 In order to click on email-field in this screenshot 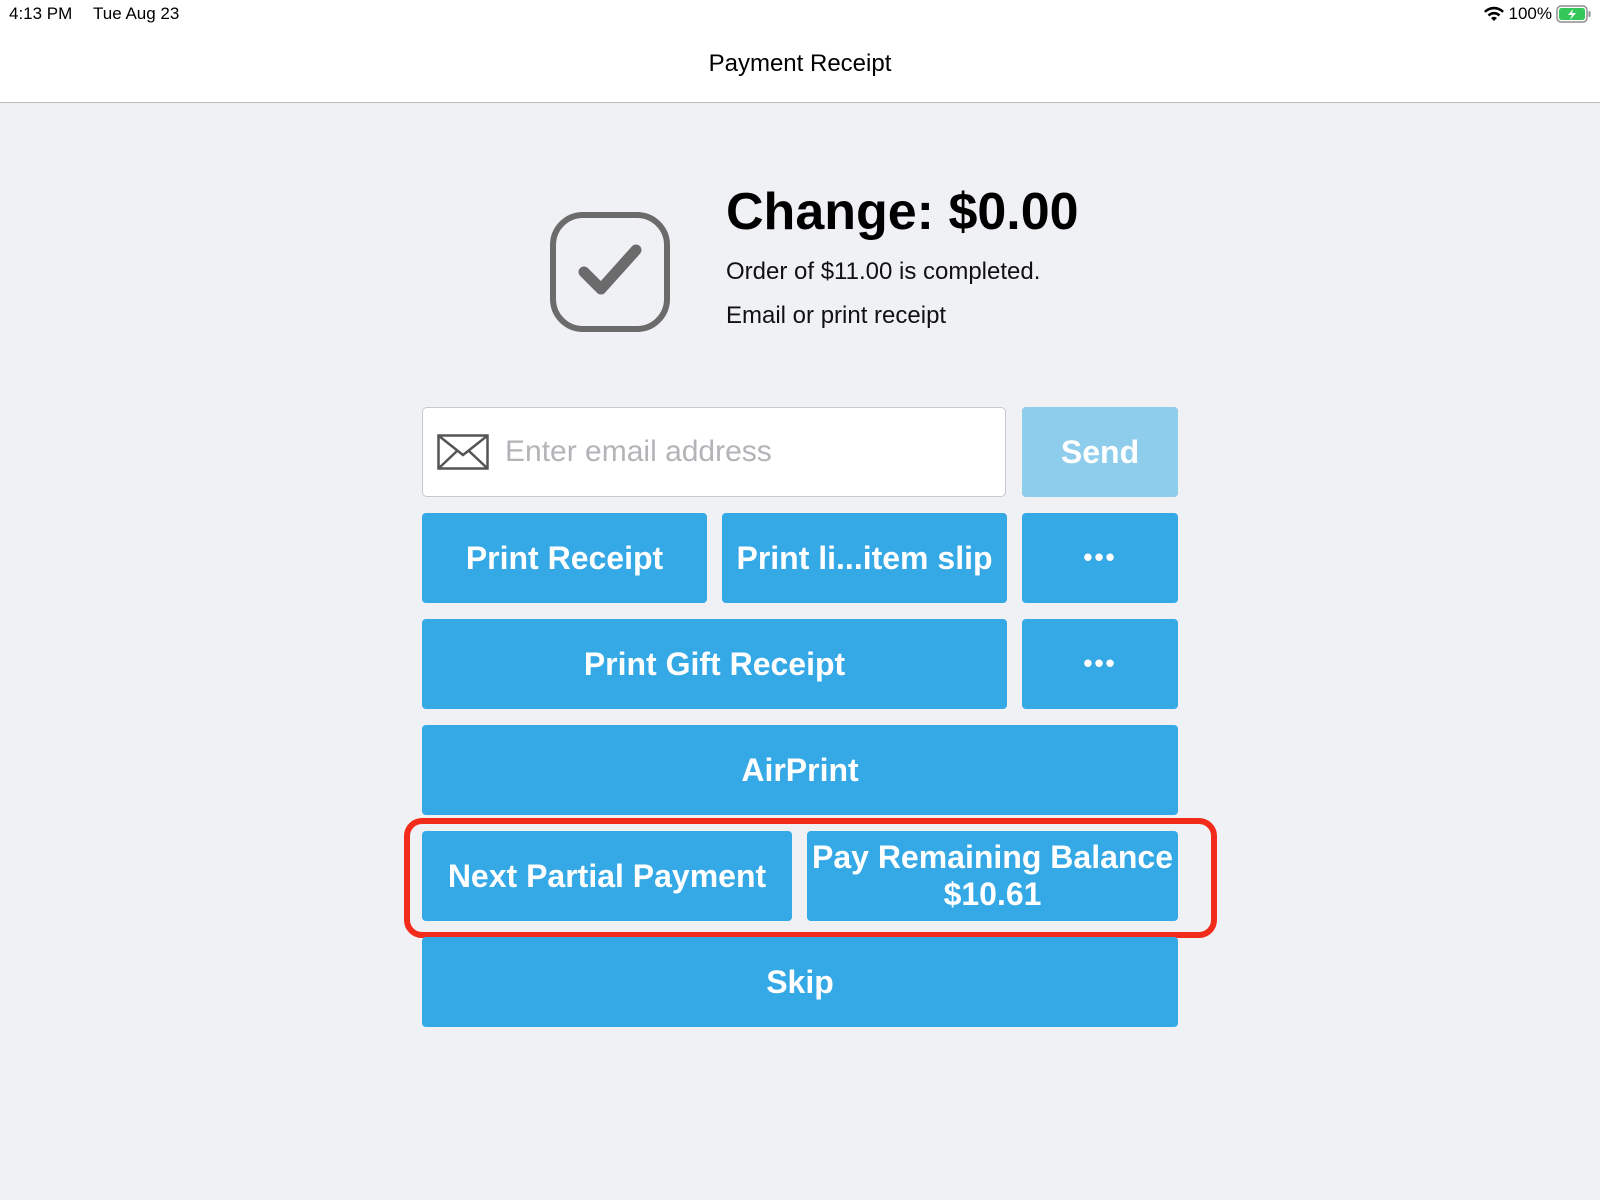, I will do `click(714, 452)`.